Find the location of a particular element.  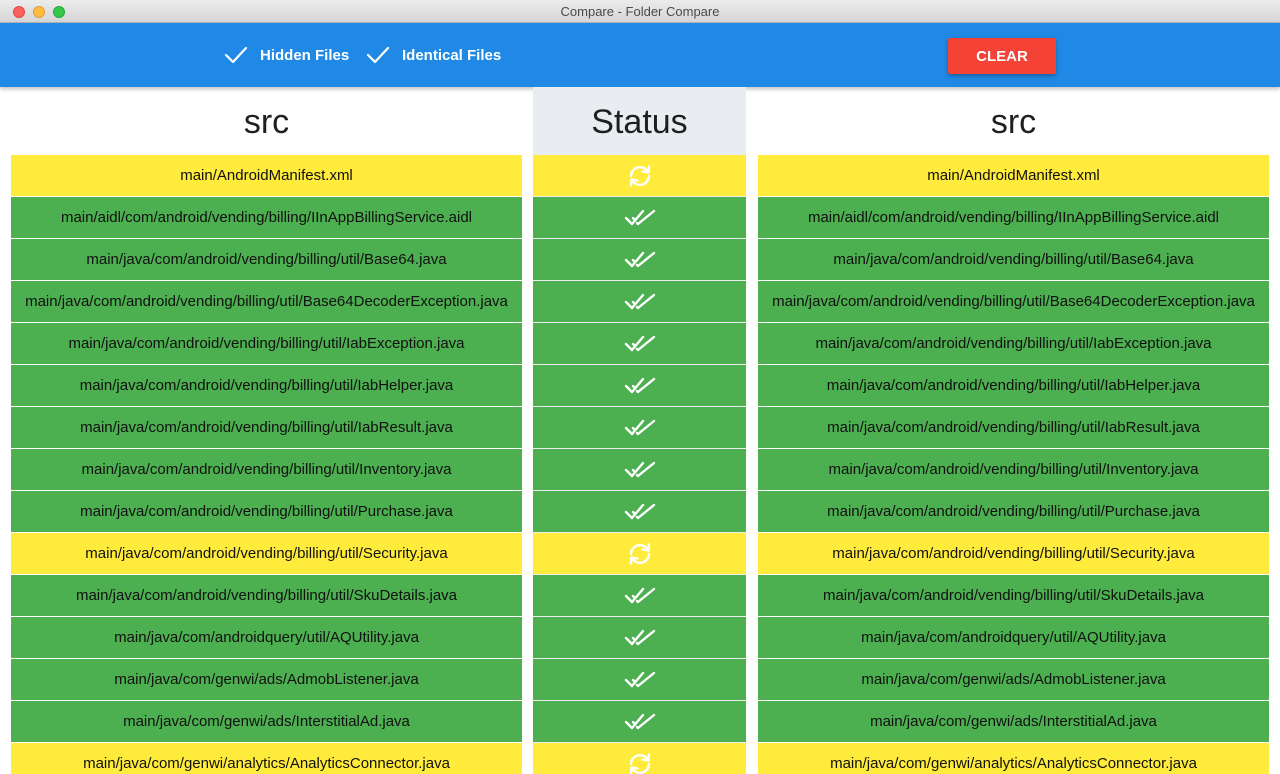

clear-button: CLEAR is located at coordinates (1002, 56).